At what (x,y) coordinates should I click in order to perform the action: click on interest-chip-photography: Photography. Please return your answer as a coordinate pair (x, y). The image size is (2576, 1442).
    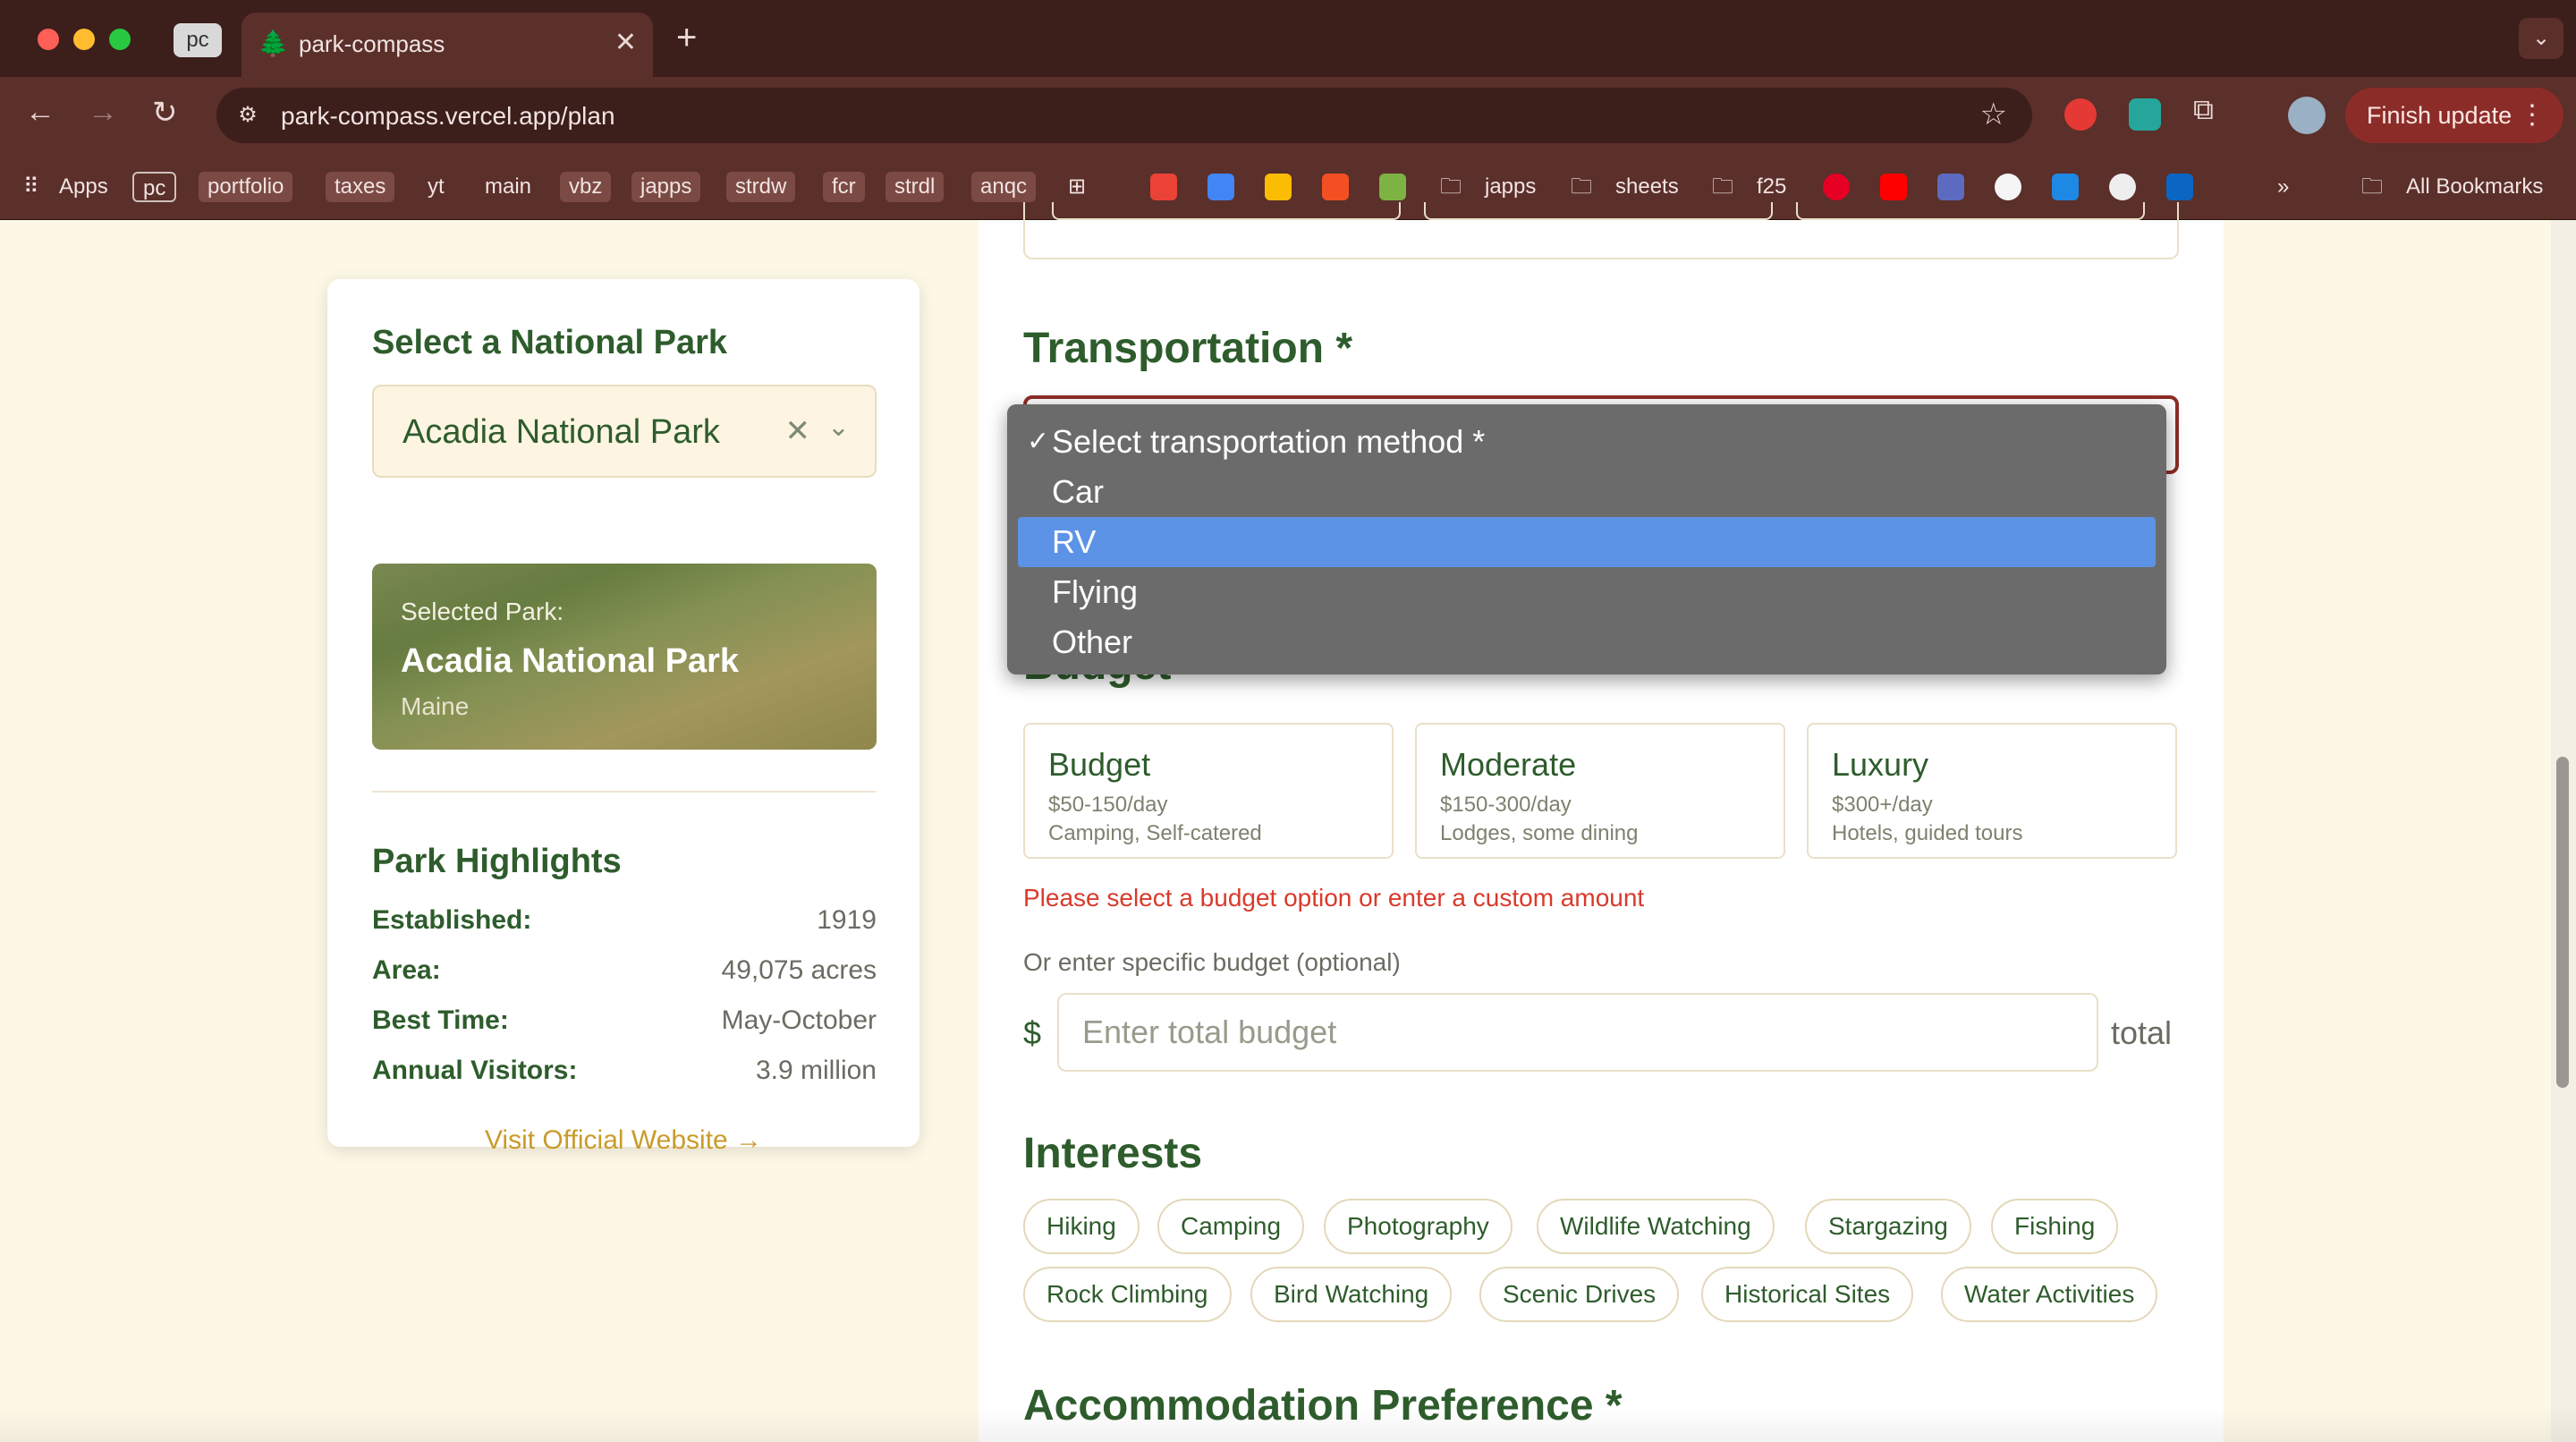
    Looking at the image, I should click on (1418, 1226).